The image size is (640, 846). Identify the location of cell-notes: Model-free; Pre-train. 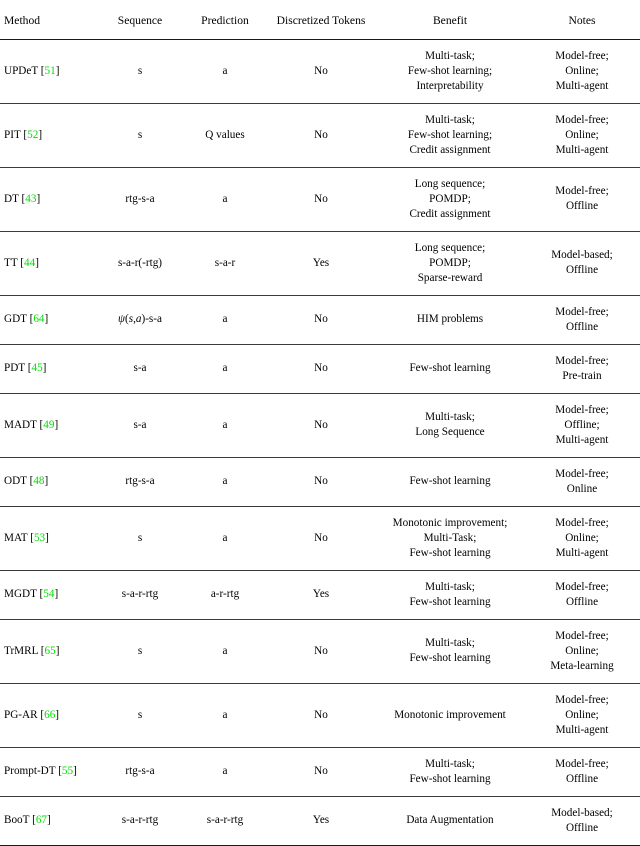
(582, 369).